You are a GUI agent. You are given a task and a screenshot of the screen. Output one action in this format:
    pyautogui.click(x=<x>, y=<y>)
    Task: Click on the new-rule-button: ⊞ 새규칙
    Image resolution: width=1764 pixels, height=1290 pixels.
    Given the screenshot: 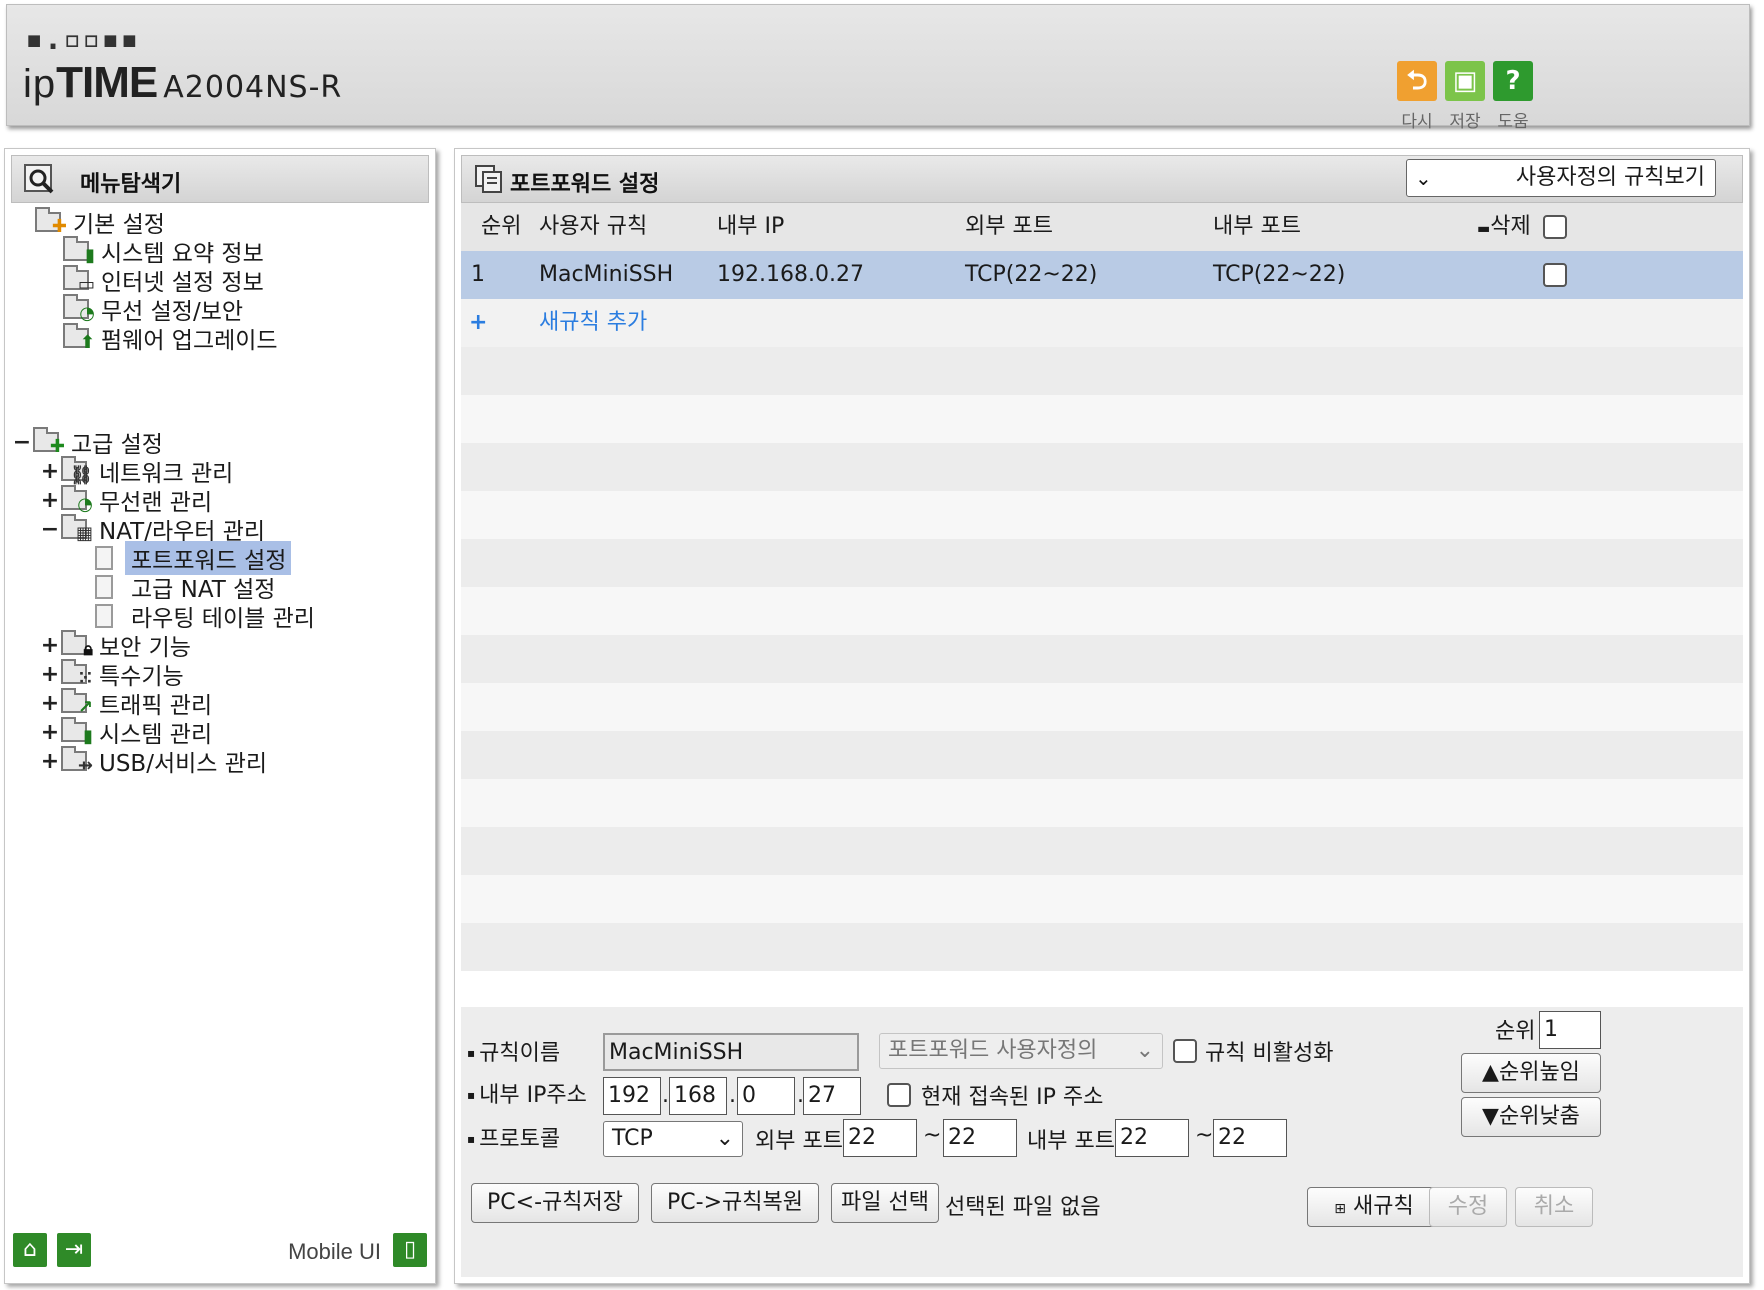 What is the action you would take?
    pyautogui.click(x=1374, y=1207)
    